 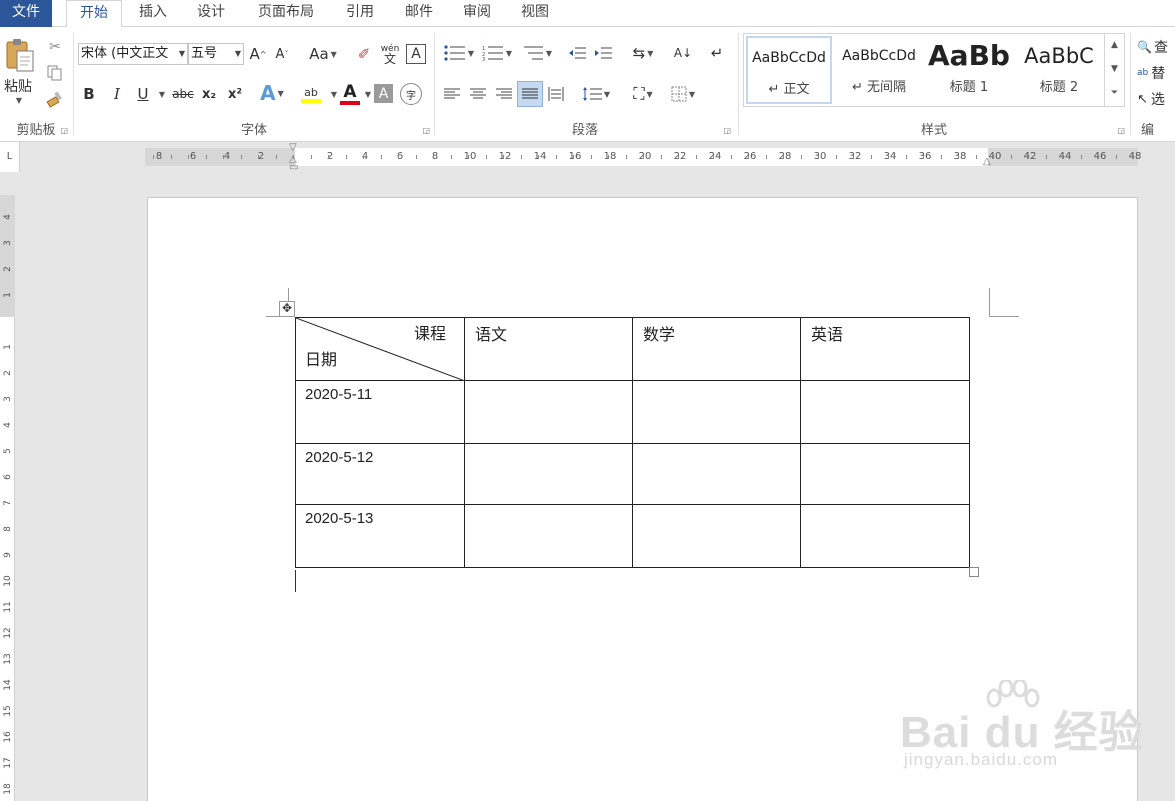 I want to click on char-border-button: A, so click(x=416, y=54).